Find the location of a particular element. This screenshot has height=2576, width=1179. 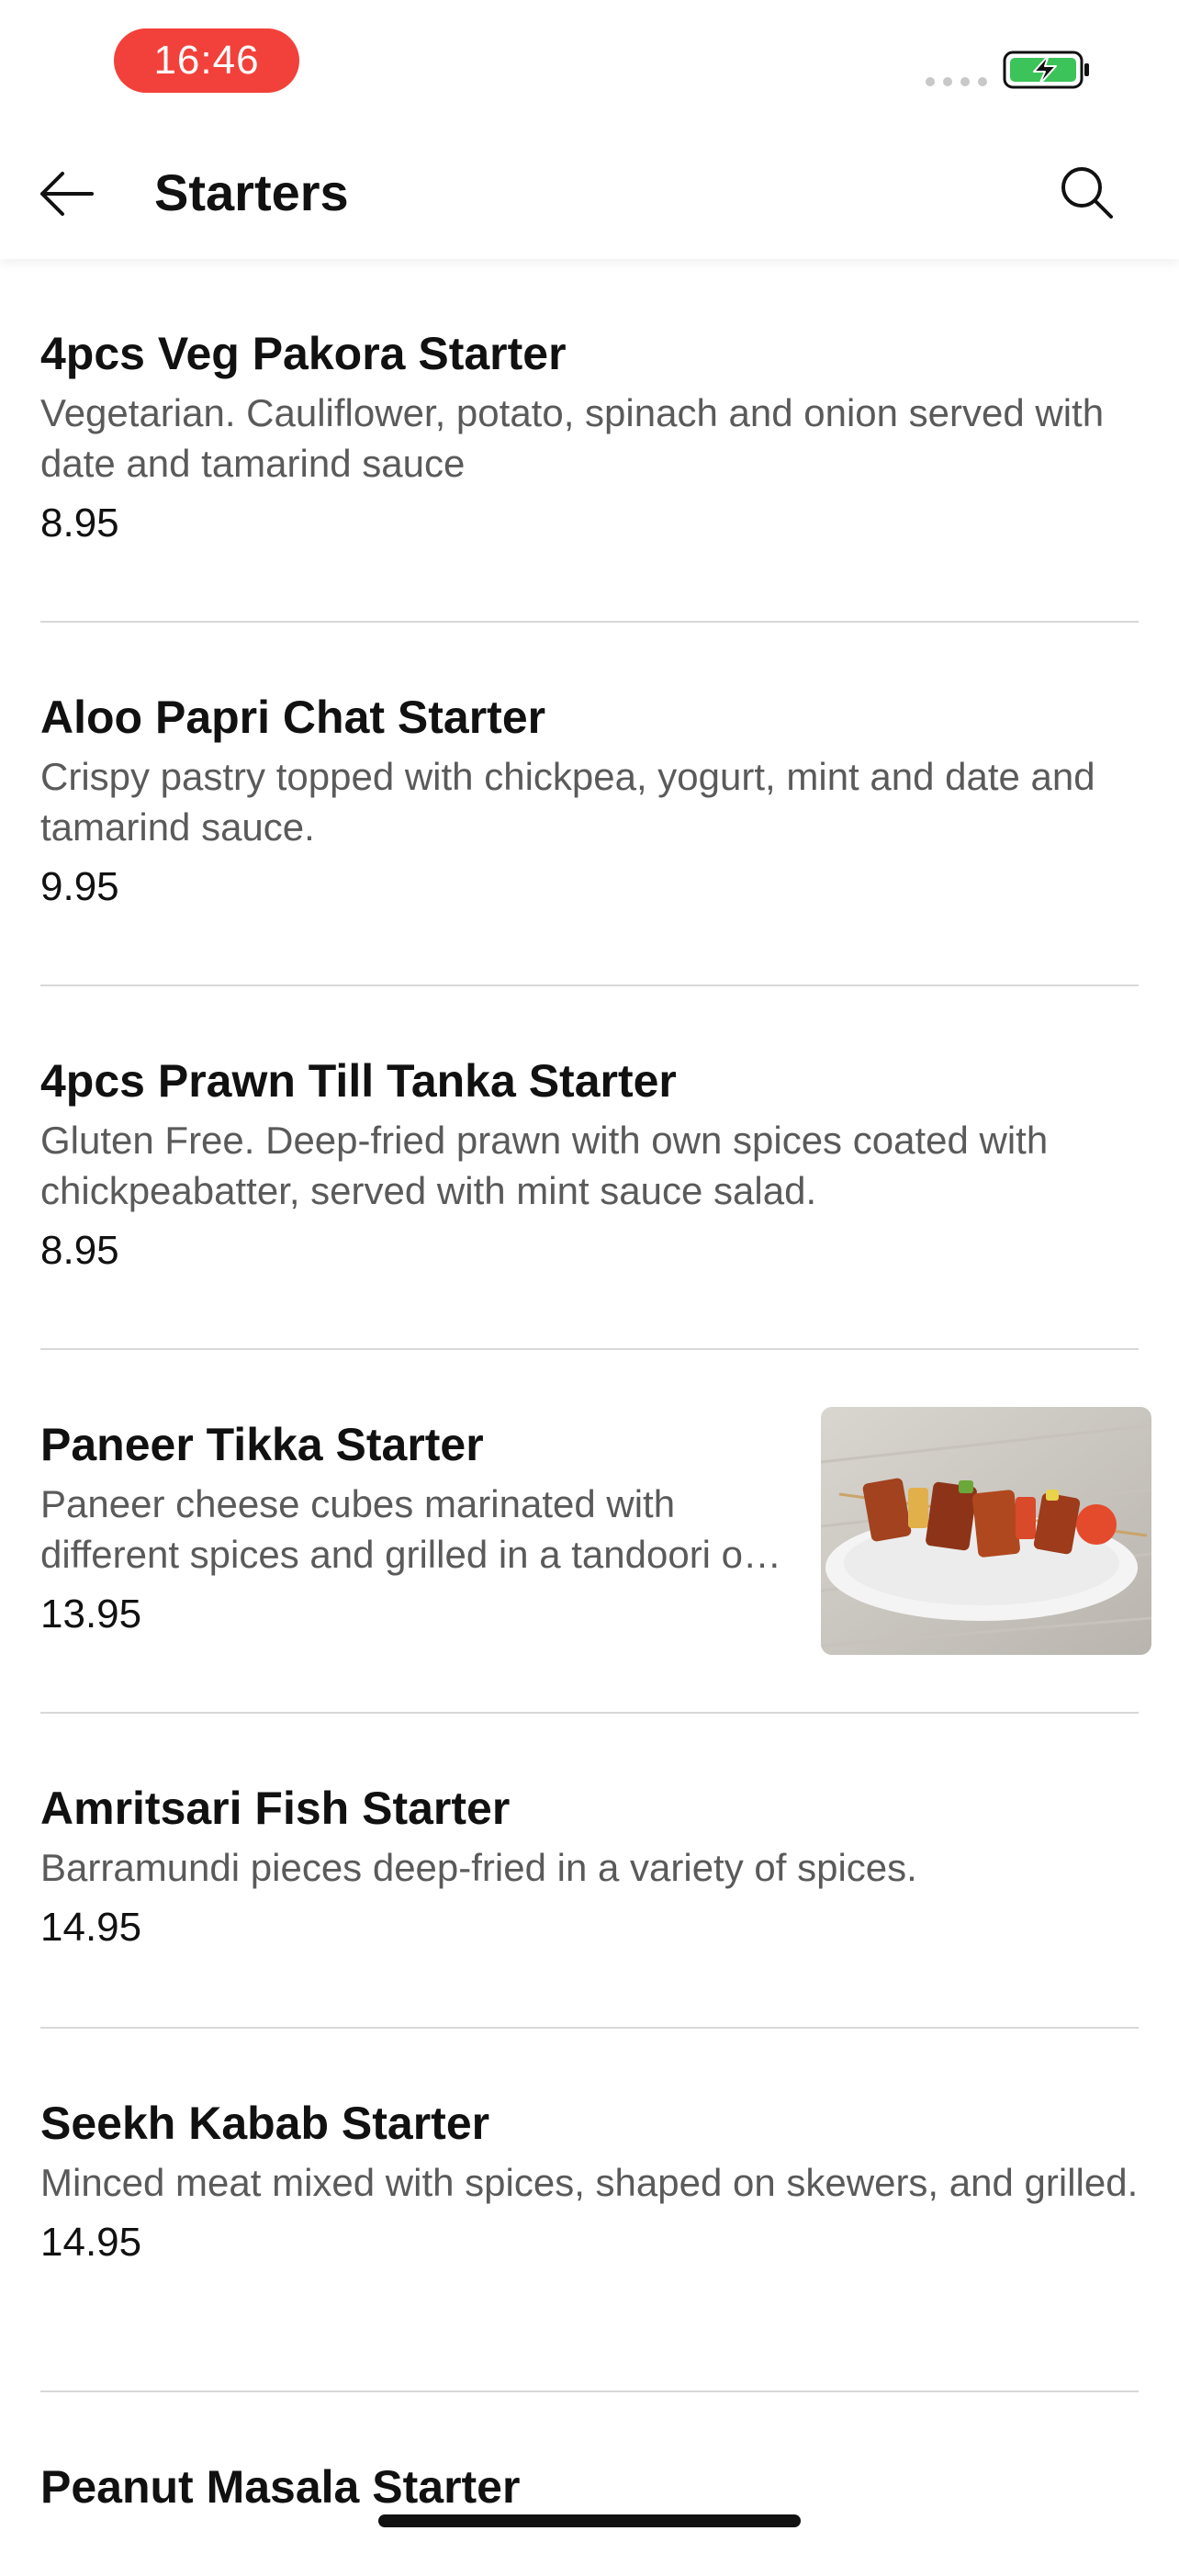

item-name: 4pcs Veg Pakora Starter is located at coordinates (303, 353).